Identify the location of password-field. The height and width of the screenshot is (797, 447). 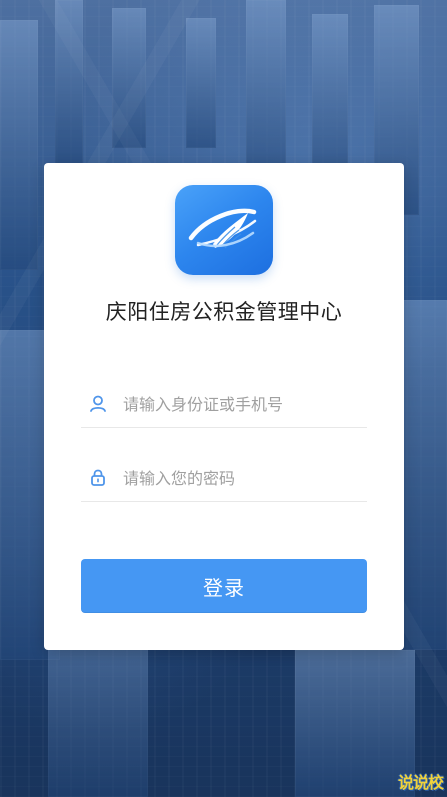
(224, 478).